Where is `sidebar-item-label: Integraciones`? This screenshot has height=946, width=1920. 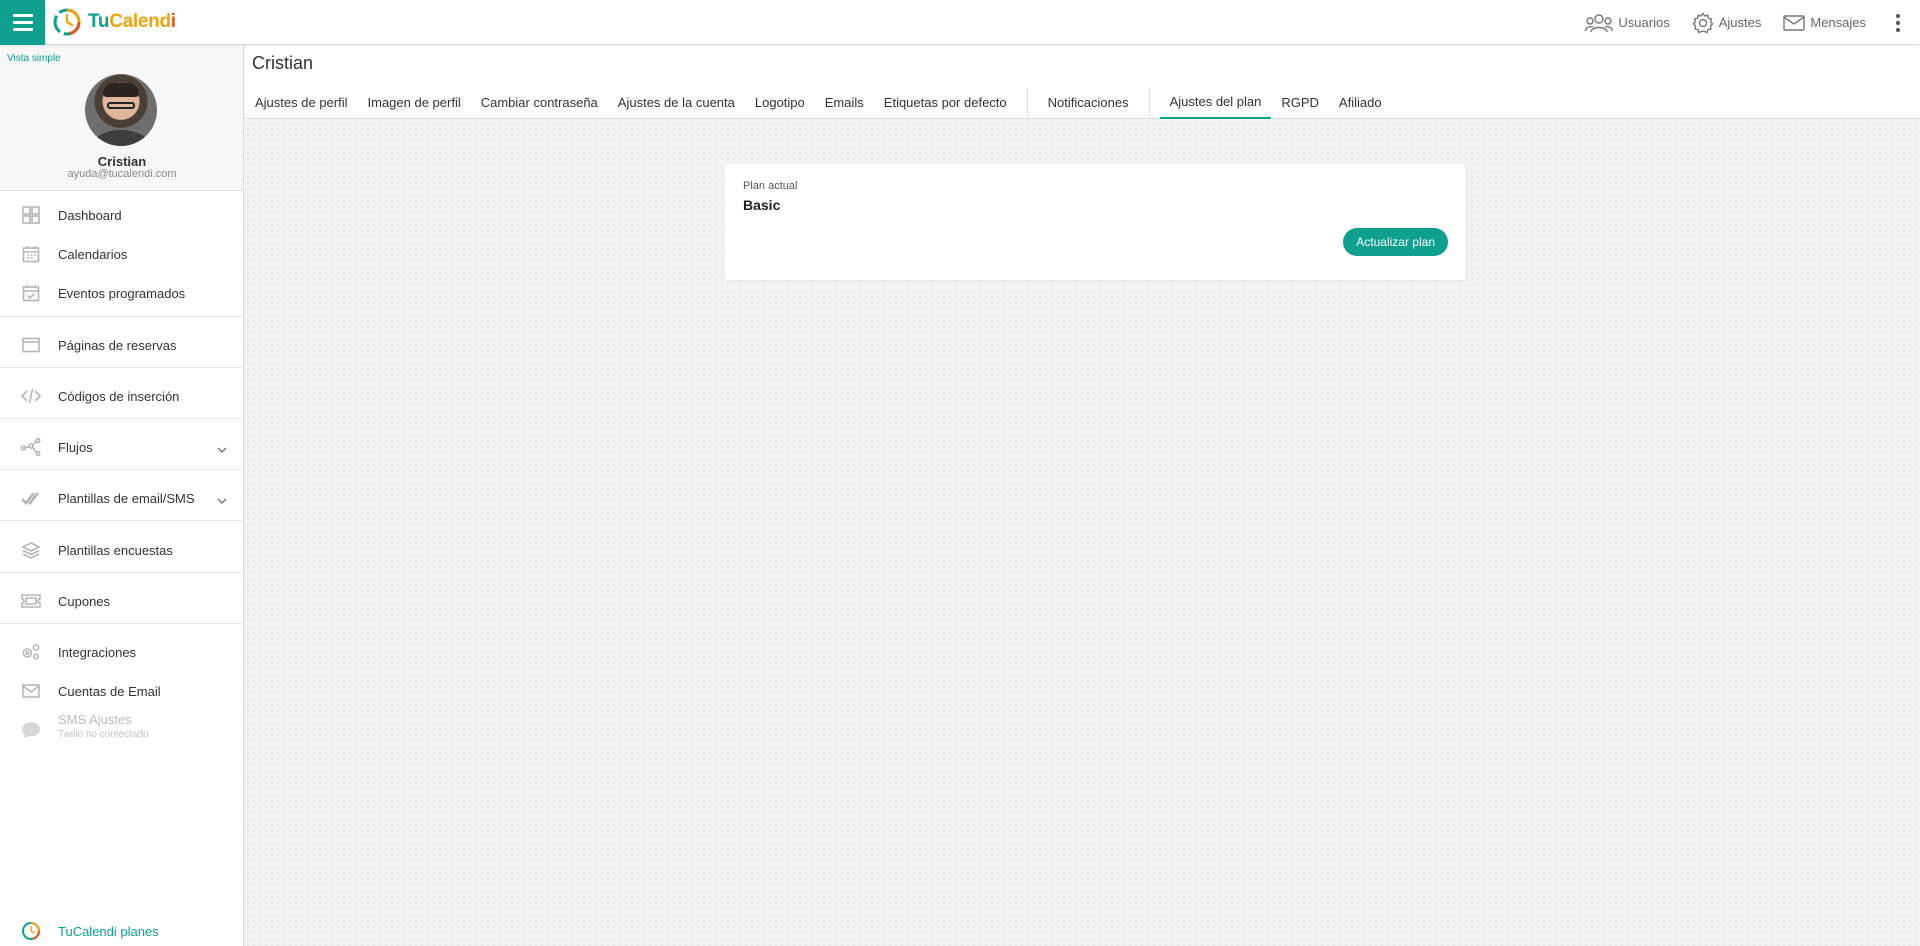
sidebar-item-label: Integraciones is located at coordinates (97, 652).